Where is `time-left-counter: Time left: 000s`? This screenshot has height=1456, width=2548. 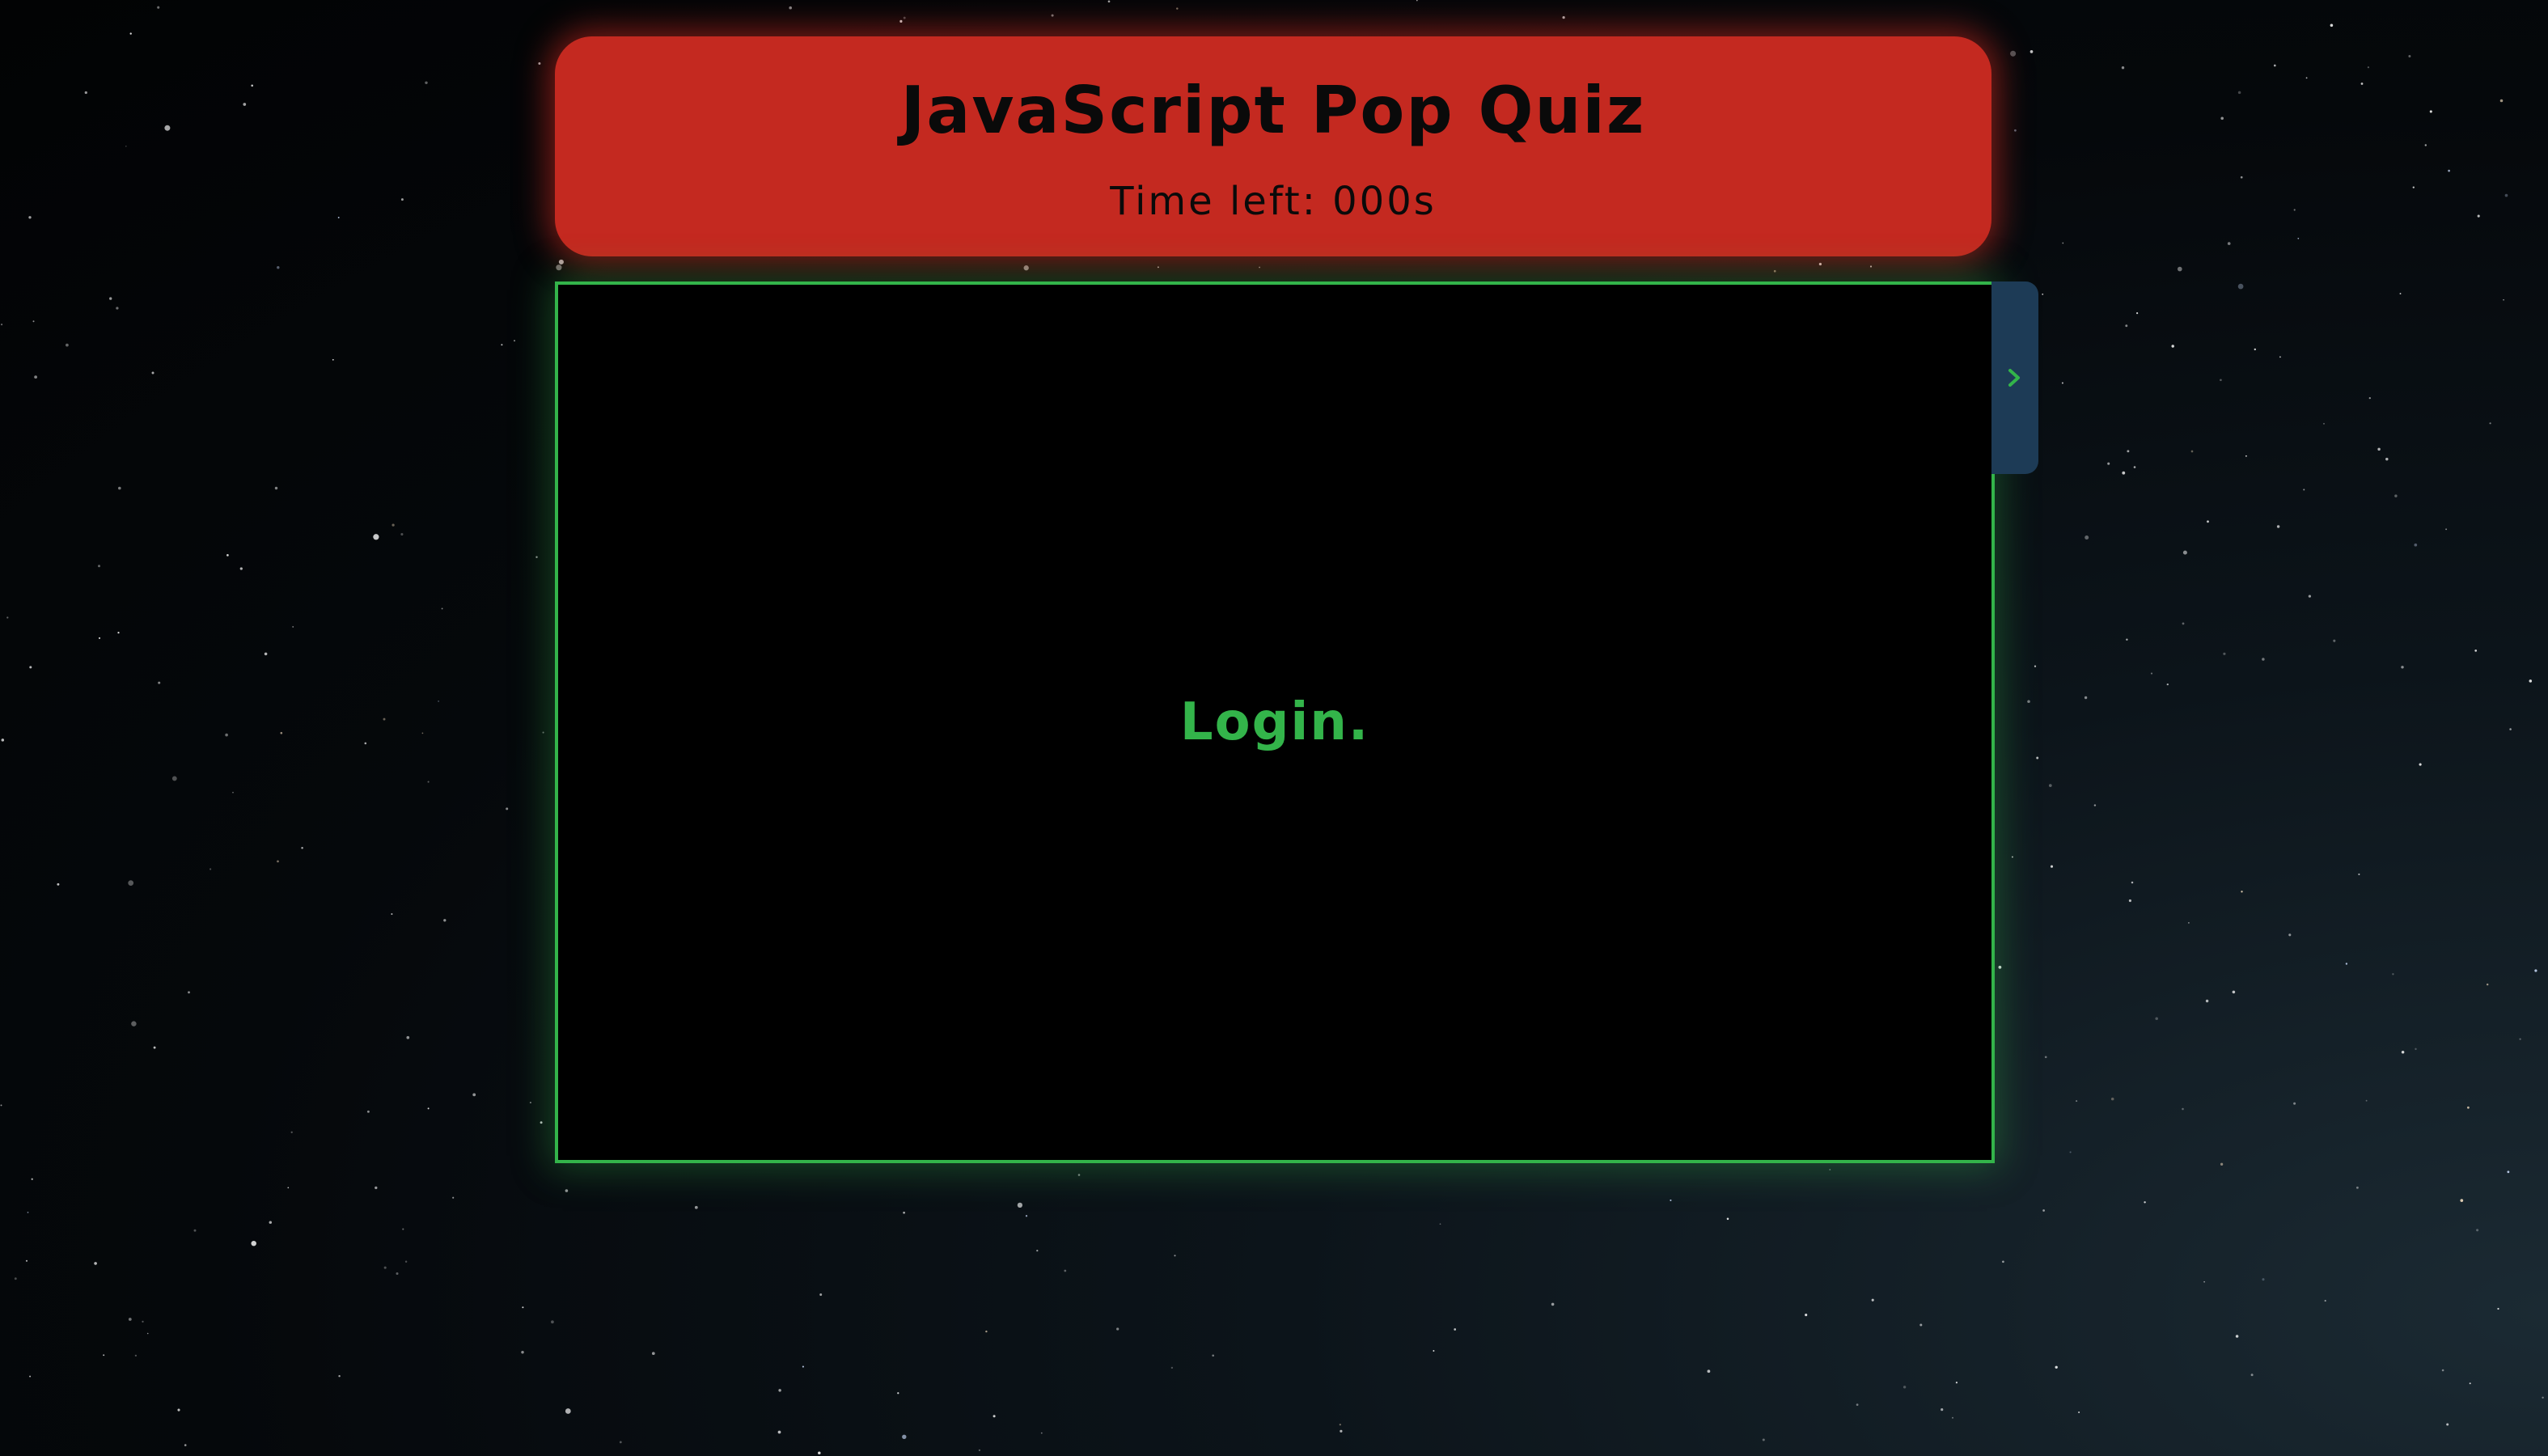
time-left-counter: Time left: 000s is located at coordinates (1273, 201).